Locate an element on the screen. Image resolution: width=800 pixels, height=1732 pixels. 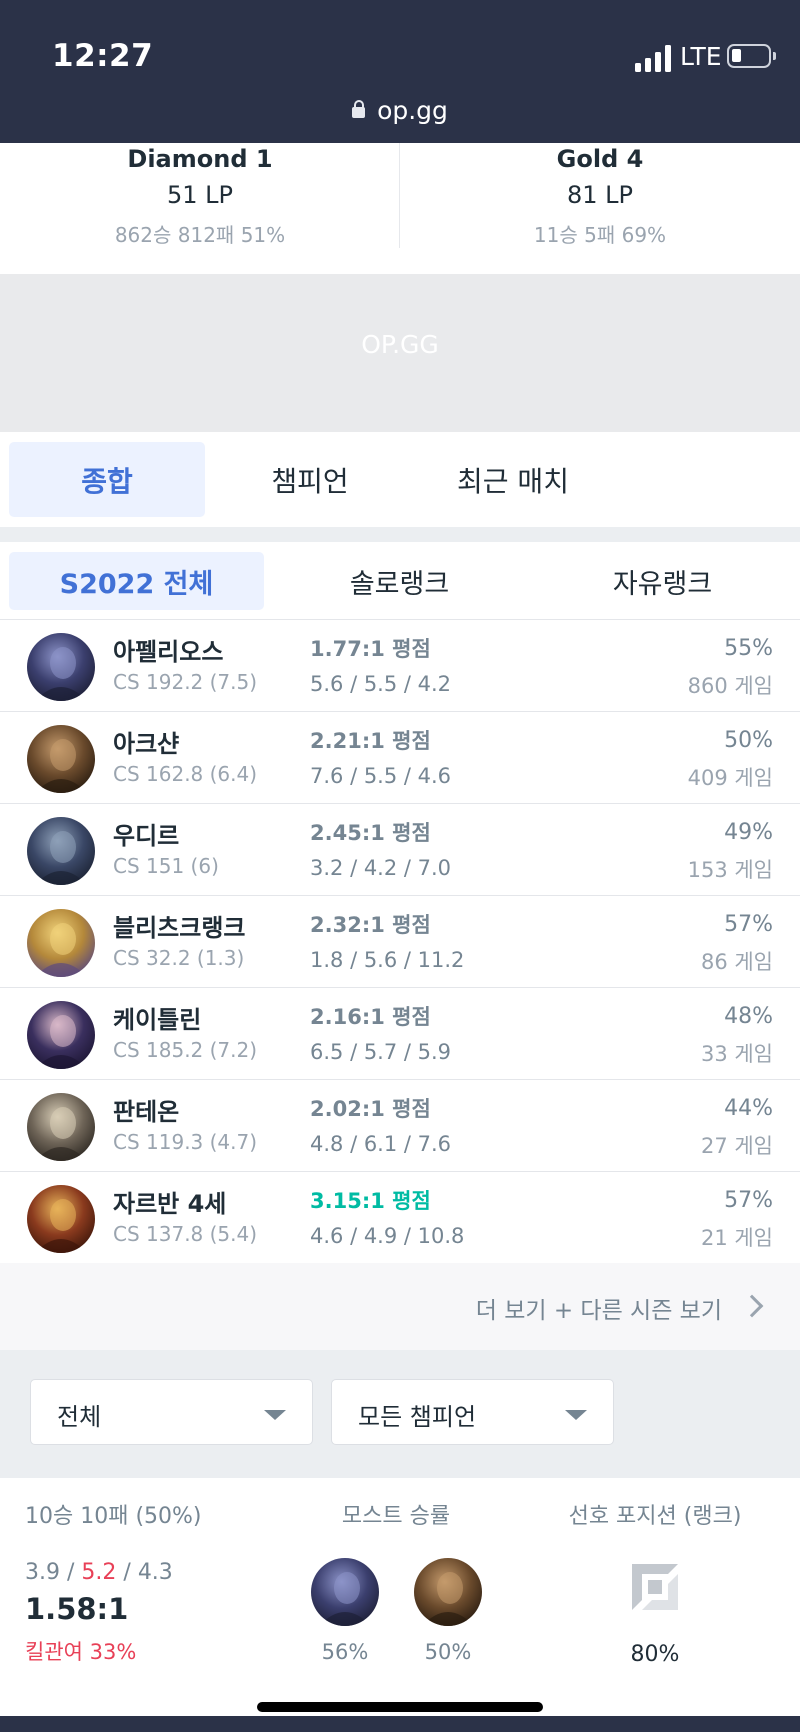
champion-kda-ratio: 2.45:1 평점 is located at coordinates (370, 833).